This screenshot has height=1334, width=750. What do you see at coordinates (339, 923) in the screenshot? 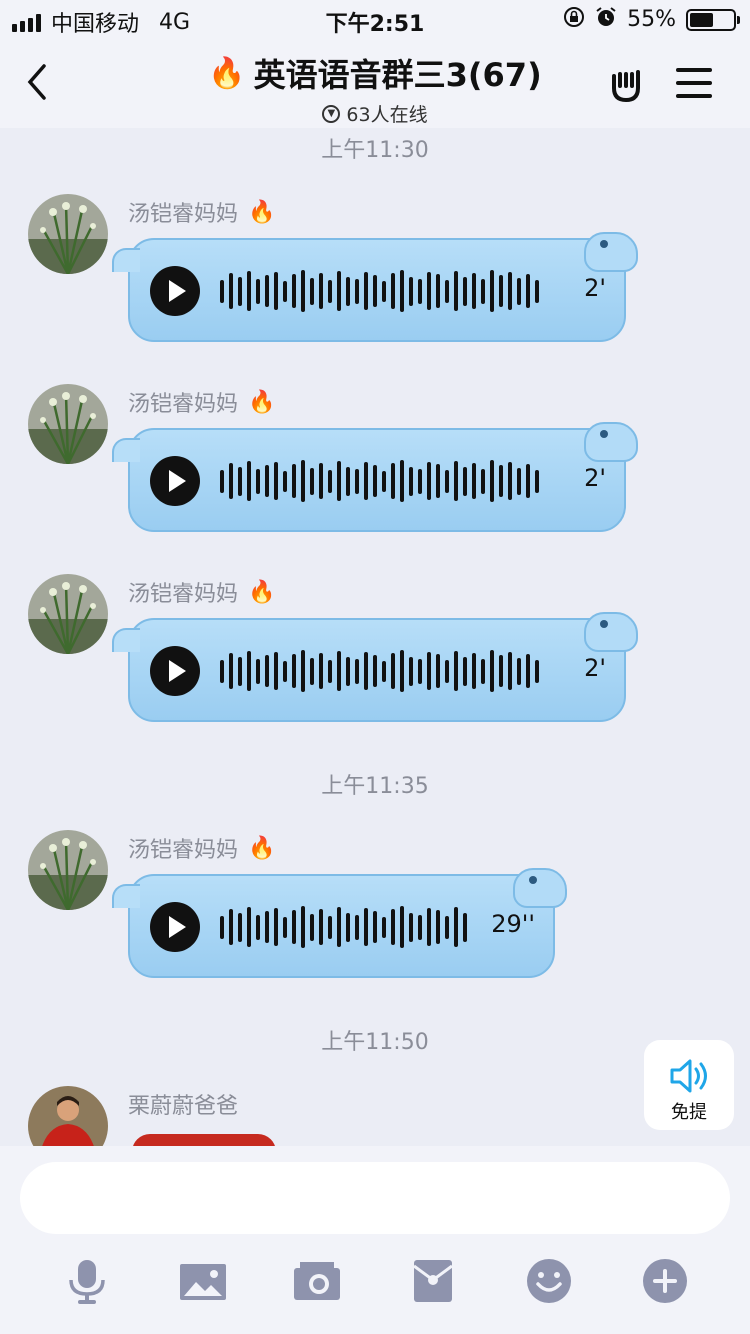
I see `voice-message: 29''` at bounding box center [339, 923].